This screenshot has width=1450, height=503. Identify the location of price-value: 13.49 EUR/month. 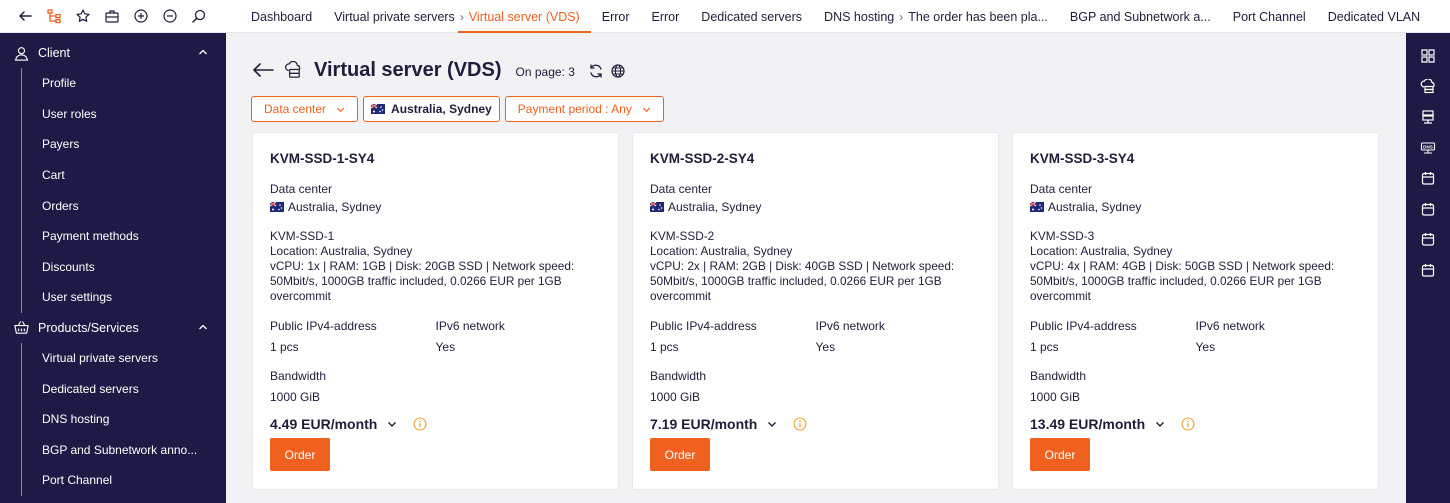
(1088, 424).